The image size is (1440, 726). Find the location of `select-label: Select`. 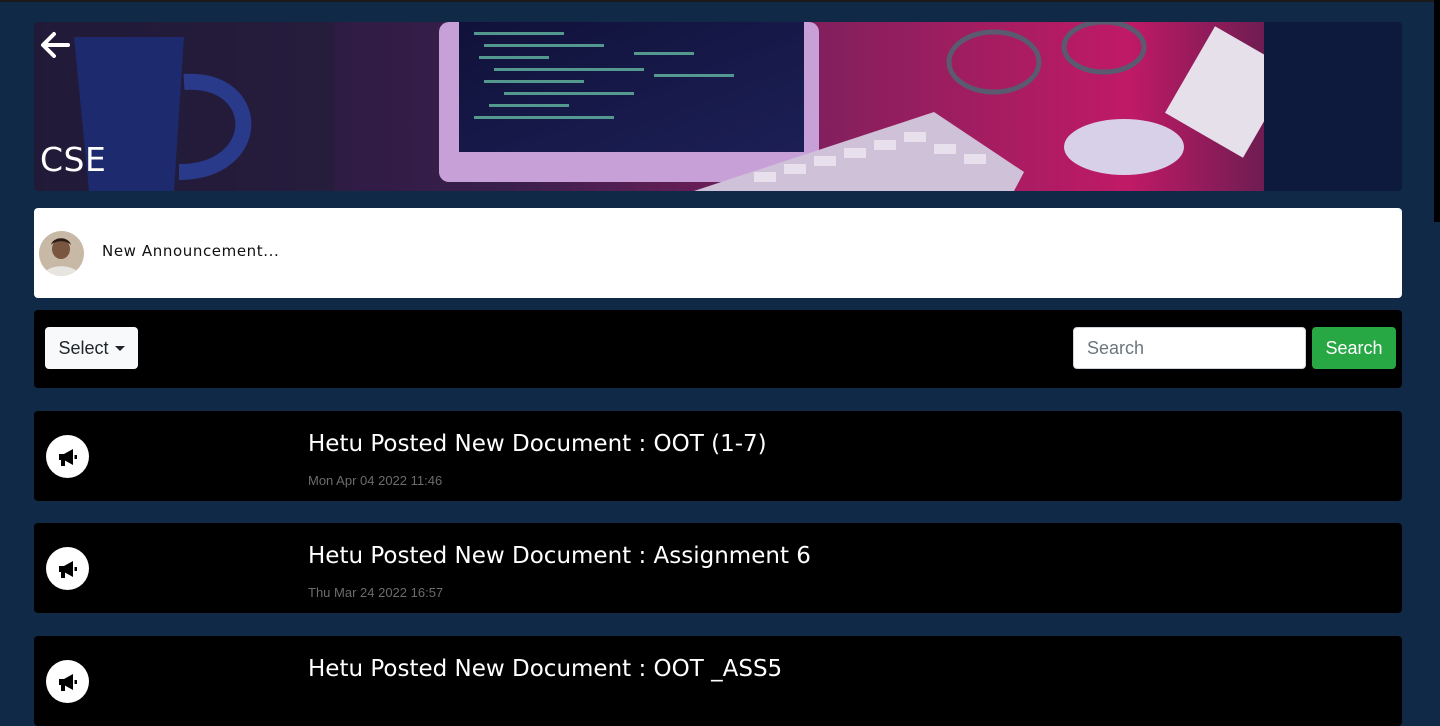

select-label: Select is located at coordinates (83, 347).